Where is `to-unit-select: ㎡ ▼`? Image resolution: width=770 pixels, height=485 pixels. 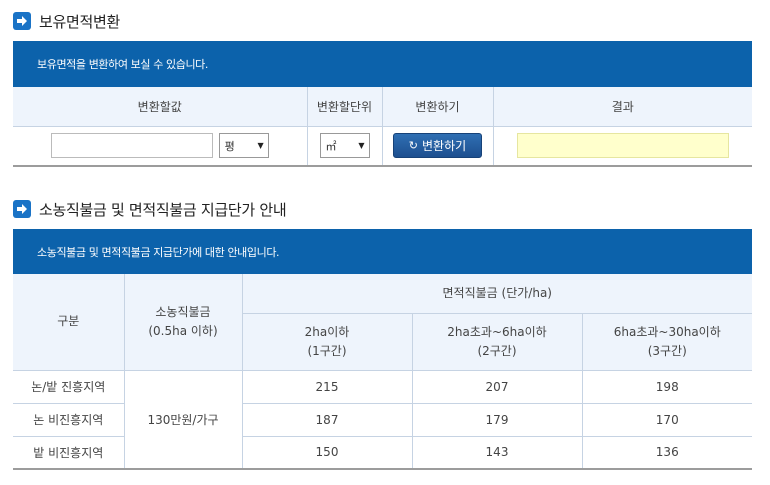 to-unit-select: ㎡ ▼ is located at coordinates (344, 146).